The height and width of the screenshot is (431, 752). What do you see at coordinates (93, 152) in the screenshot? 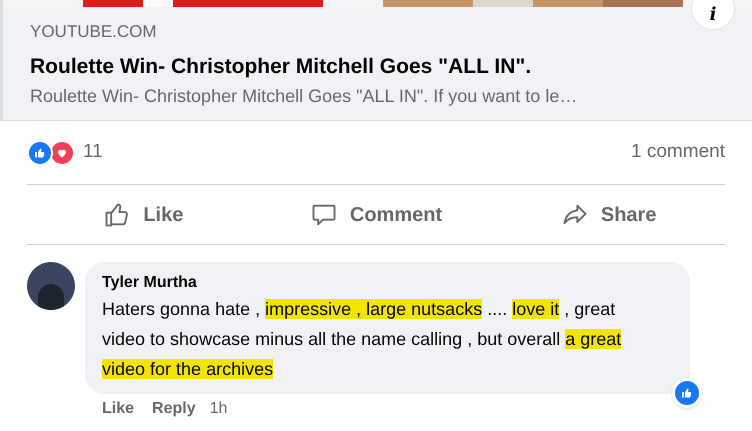
I see `reaction-count: 11` at bounding box center [93, 152].